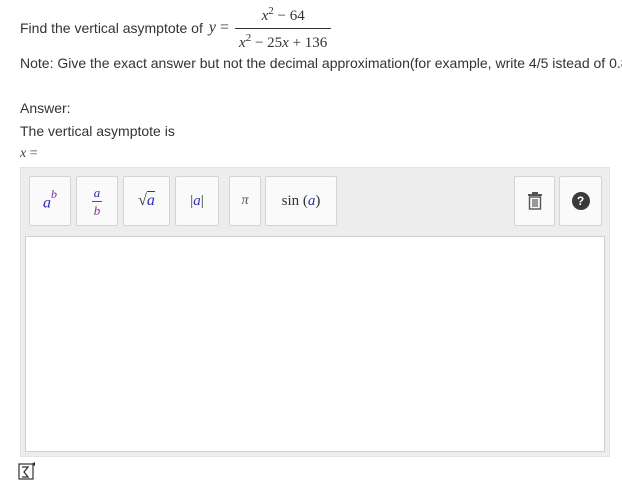 This screenshot has height=487, width=622. I want to click on fraction-button: a b, so click(97, 201).